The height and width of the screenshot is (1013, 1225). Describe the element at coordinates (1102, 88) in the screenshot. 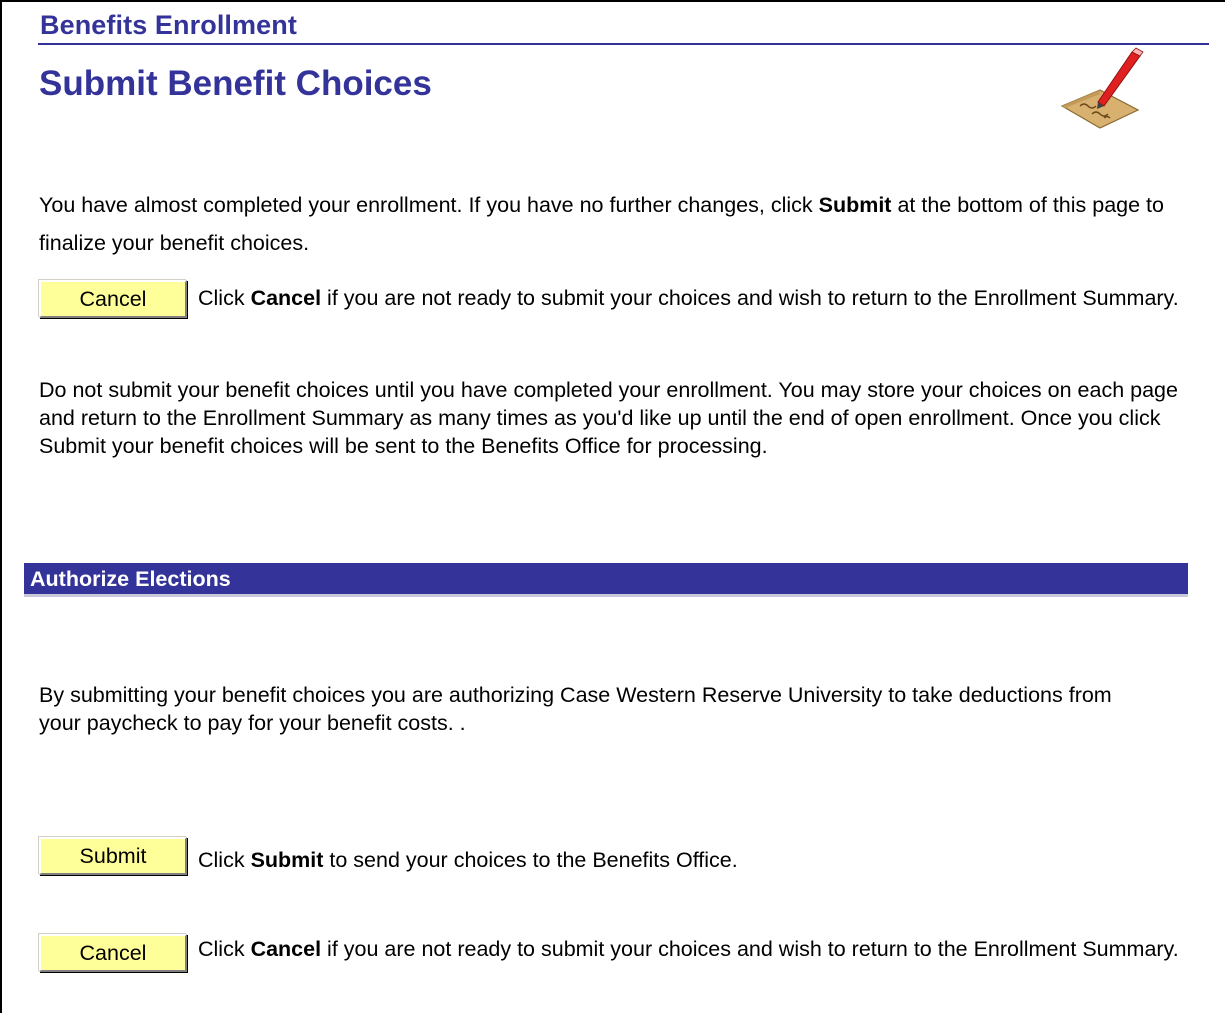

I see `sign-document-icon` at that location.